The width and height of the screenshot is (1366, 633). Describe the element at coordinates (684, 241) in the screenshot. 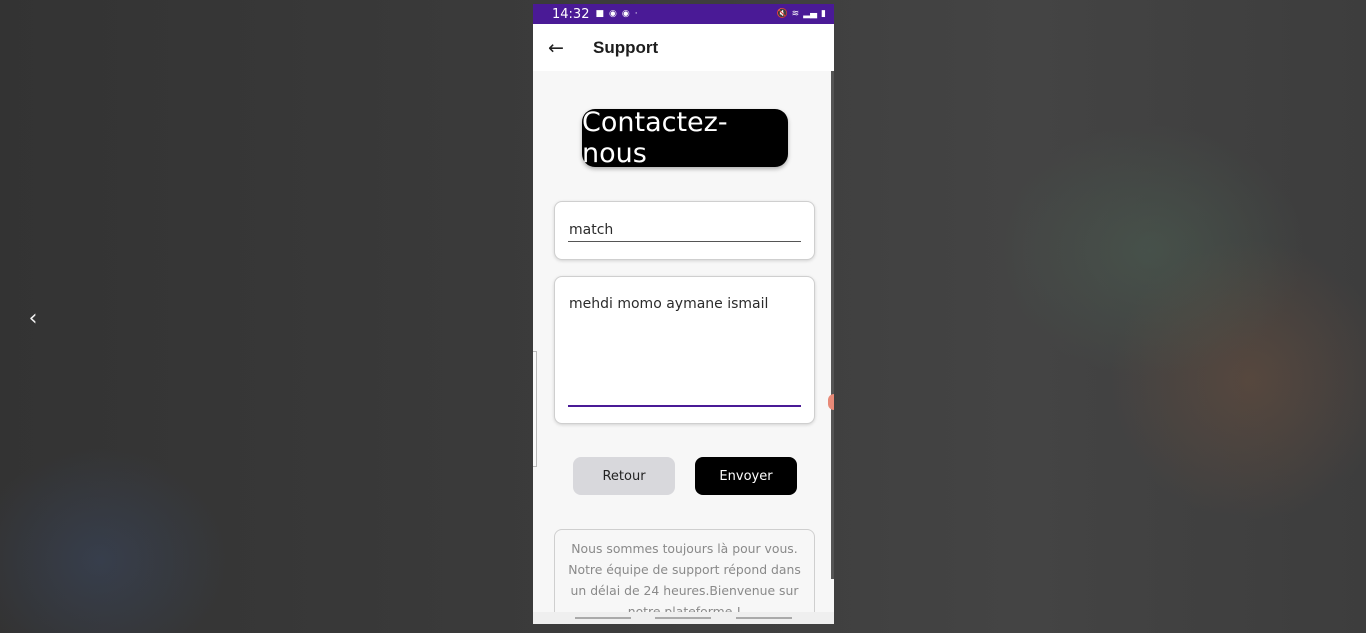

I see `subject-underline` at that location.